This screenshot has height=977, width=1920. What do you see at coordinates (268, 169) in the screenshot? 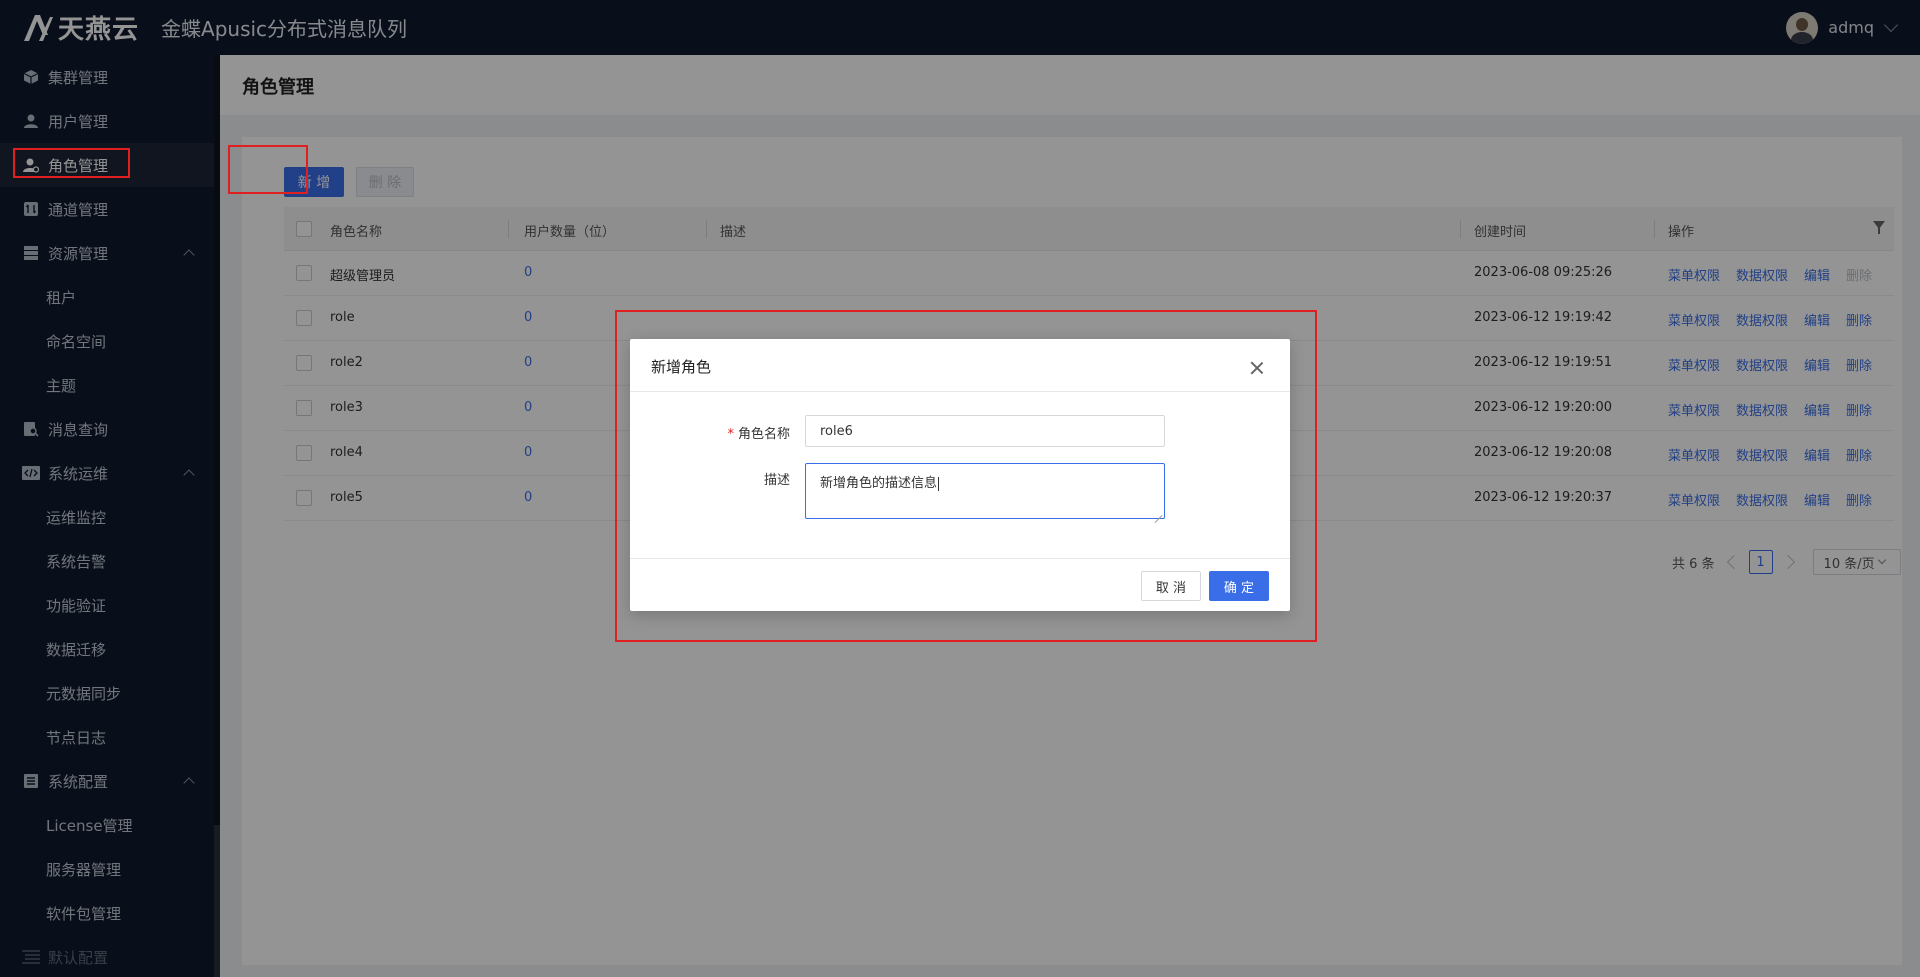
I see `highlight-add-button` at bounding box center [268, 169].